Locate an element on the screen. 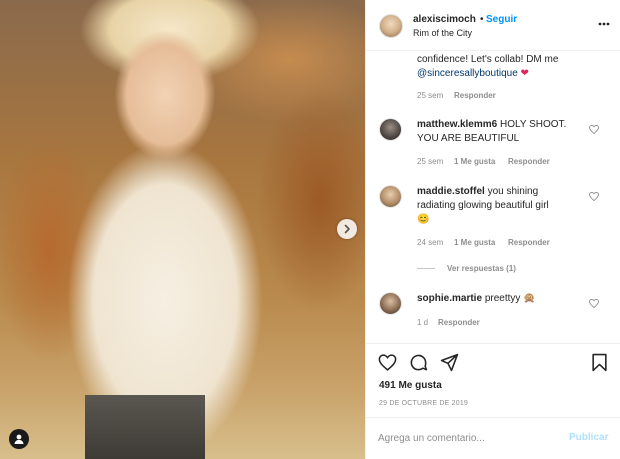 This screenshot has width=620, height=459. comment-time: 24 sem is located at coordinates (430, 242).